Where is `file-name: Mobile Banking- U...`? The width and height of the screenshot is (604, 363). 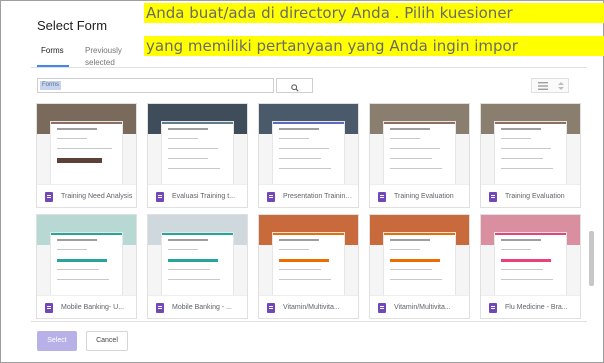
file-name: Mobile Banking- U... is located at coordinates (93, 307).